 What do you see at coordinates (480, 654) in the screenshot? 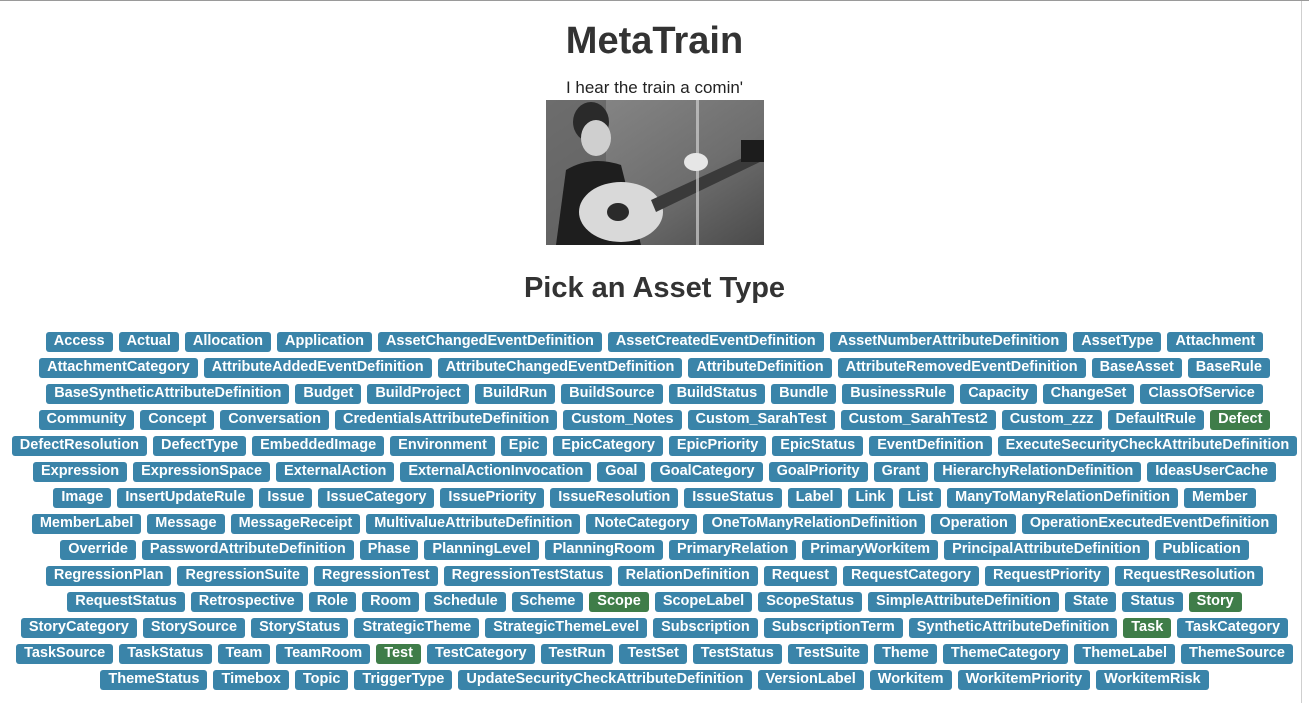
I see `asset-type-badge: TestCategory` at bounding box center [480, 654].